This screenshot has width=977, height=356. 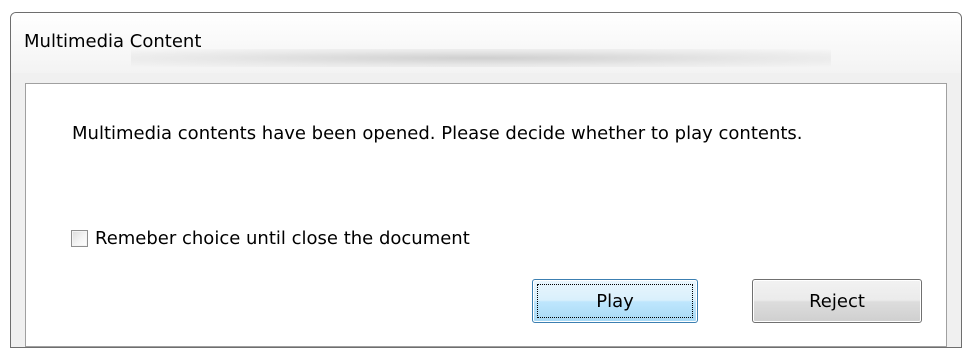 What do you see at coordinates (79, 238) in the screenshot?
I see `remember-choice-checkbox` at bounding box center [79, 238].